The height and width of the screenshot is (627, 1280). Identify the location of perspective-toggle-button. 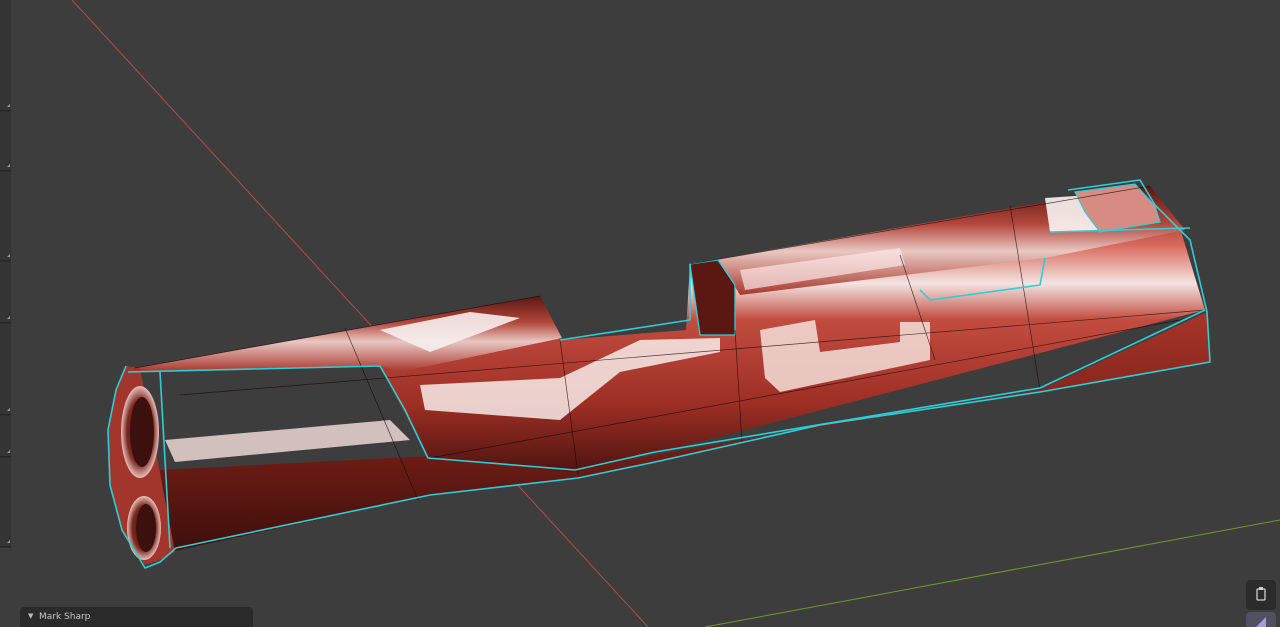
(1261, 619).